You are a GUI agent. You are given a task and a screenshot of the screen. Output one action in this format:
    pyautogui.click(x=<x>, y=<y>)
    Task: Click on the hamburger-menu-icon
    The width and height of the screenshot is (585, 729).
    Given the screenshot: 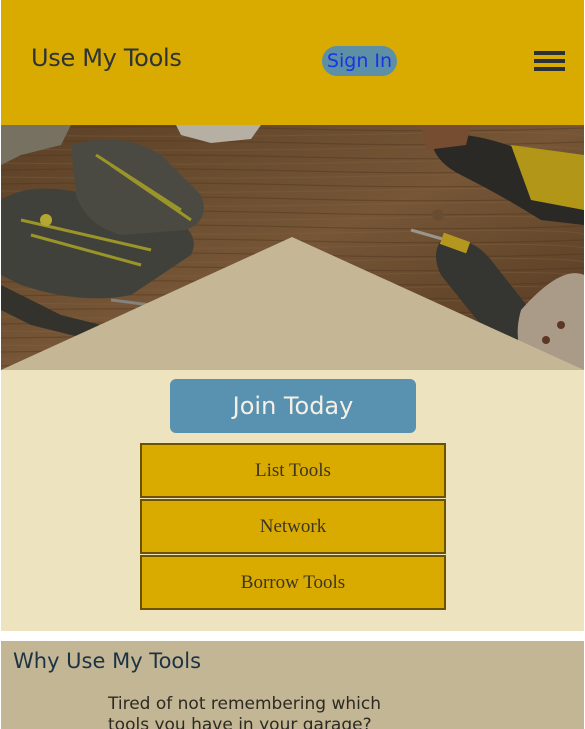 What is the action you would take?
    pyautogui.click(x=549, y=62)
    